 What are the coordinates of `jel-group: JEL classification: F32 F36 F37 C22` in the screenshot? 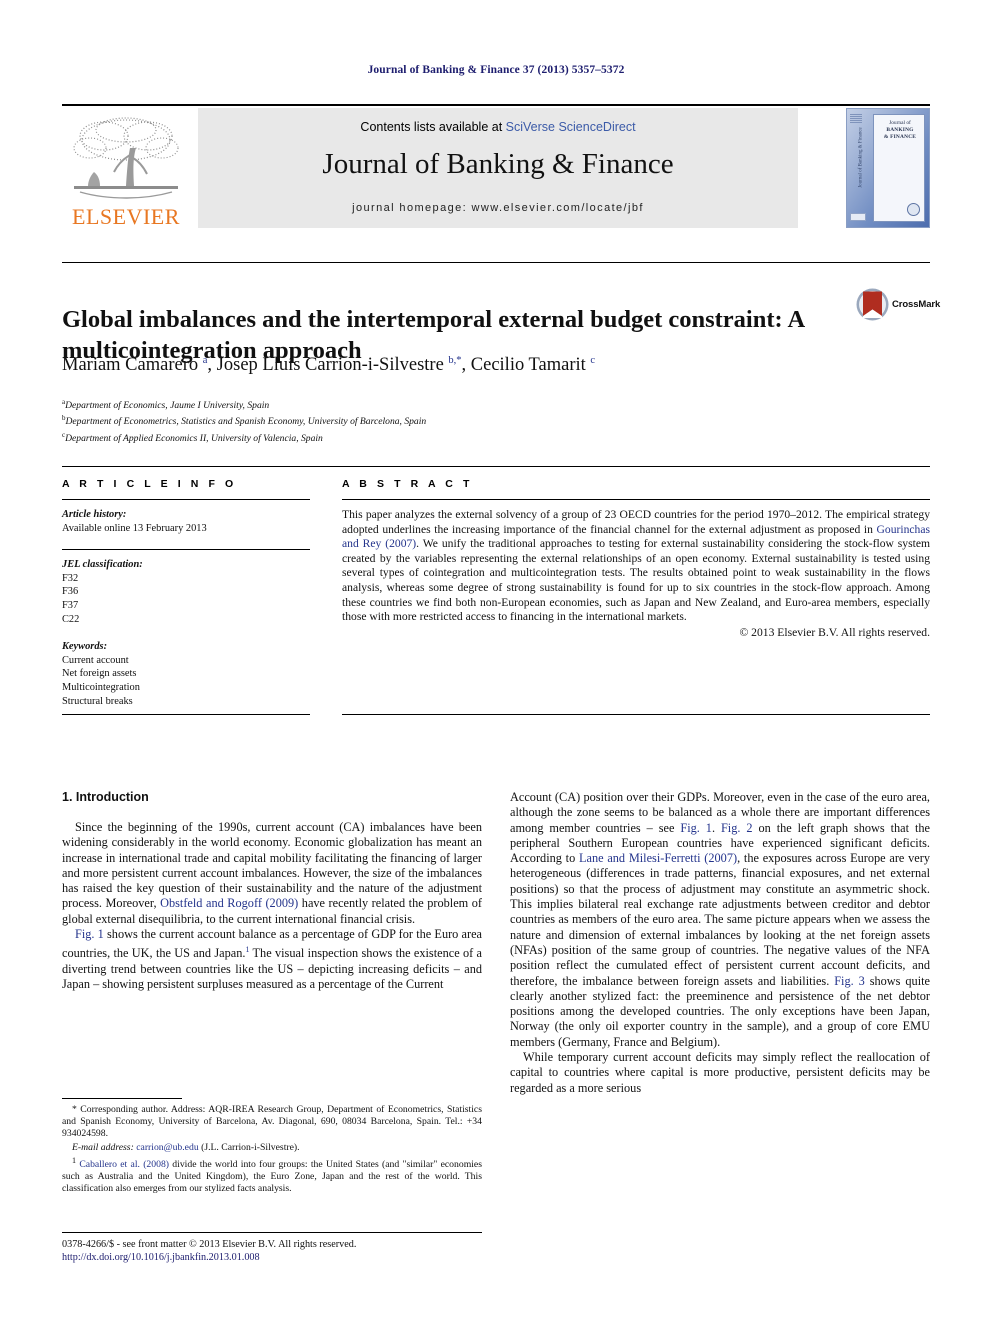 It's located at (186, 592).